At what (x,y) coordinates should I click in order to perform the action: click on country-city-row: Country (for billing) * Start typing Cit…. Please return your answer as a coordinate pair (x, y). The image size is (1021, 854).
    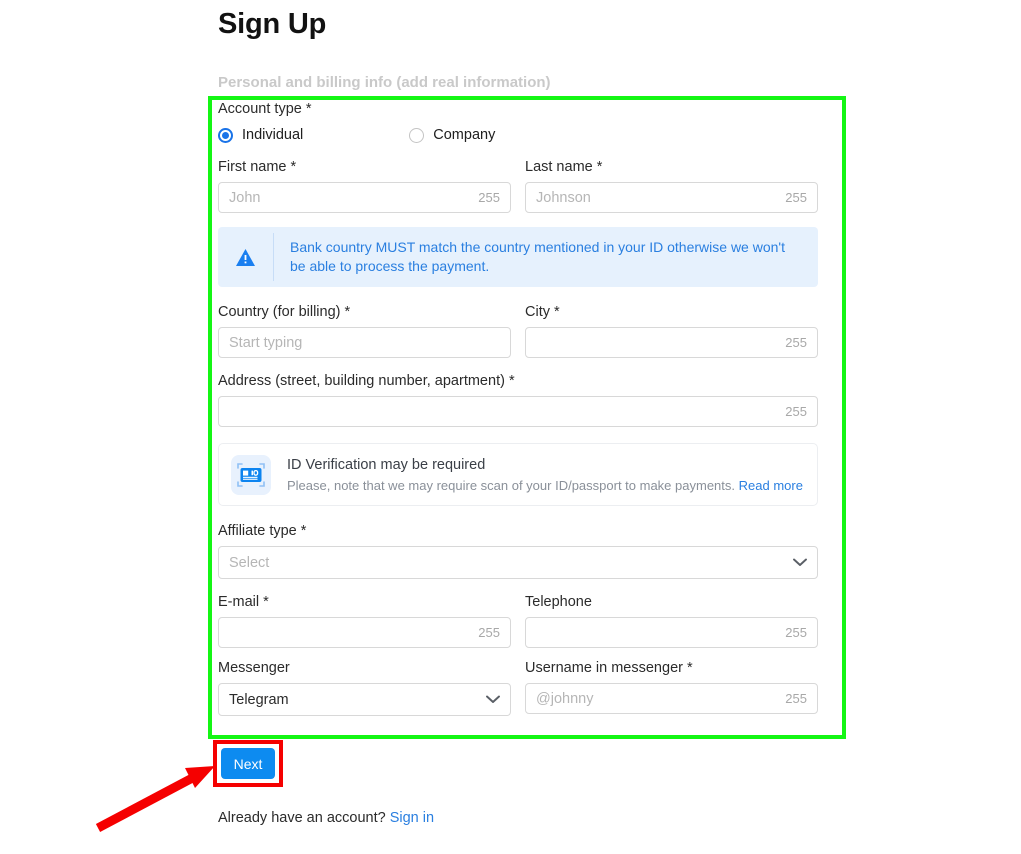
    Looking at the image, I should click on (518, 330).